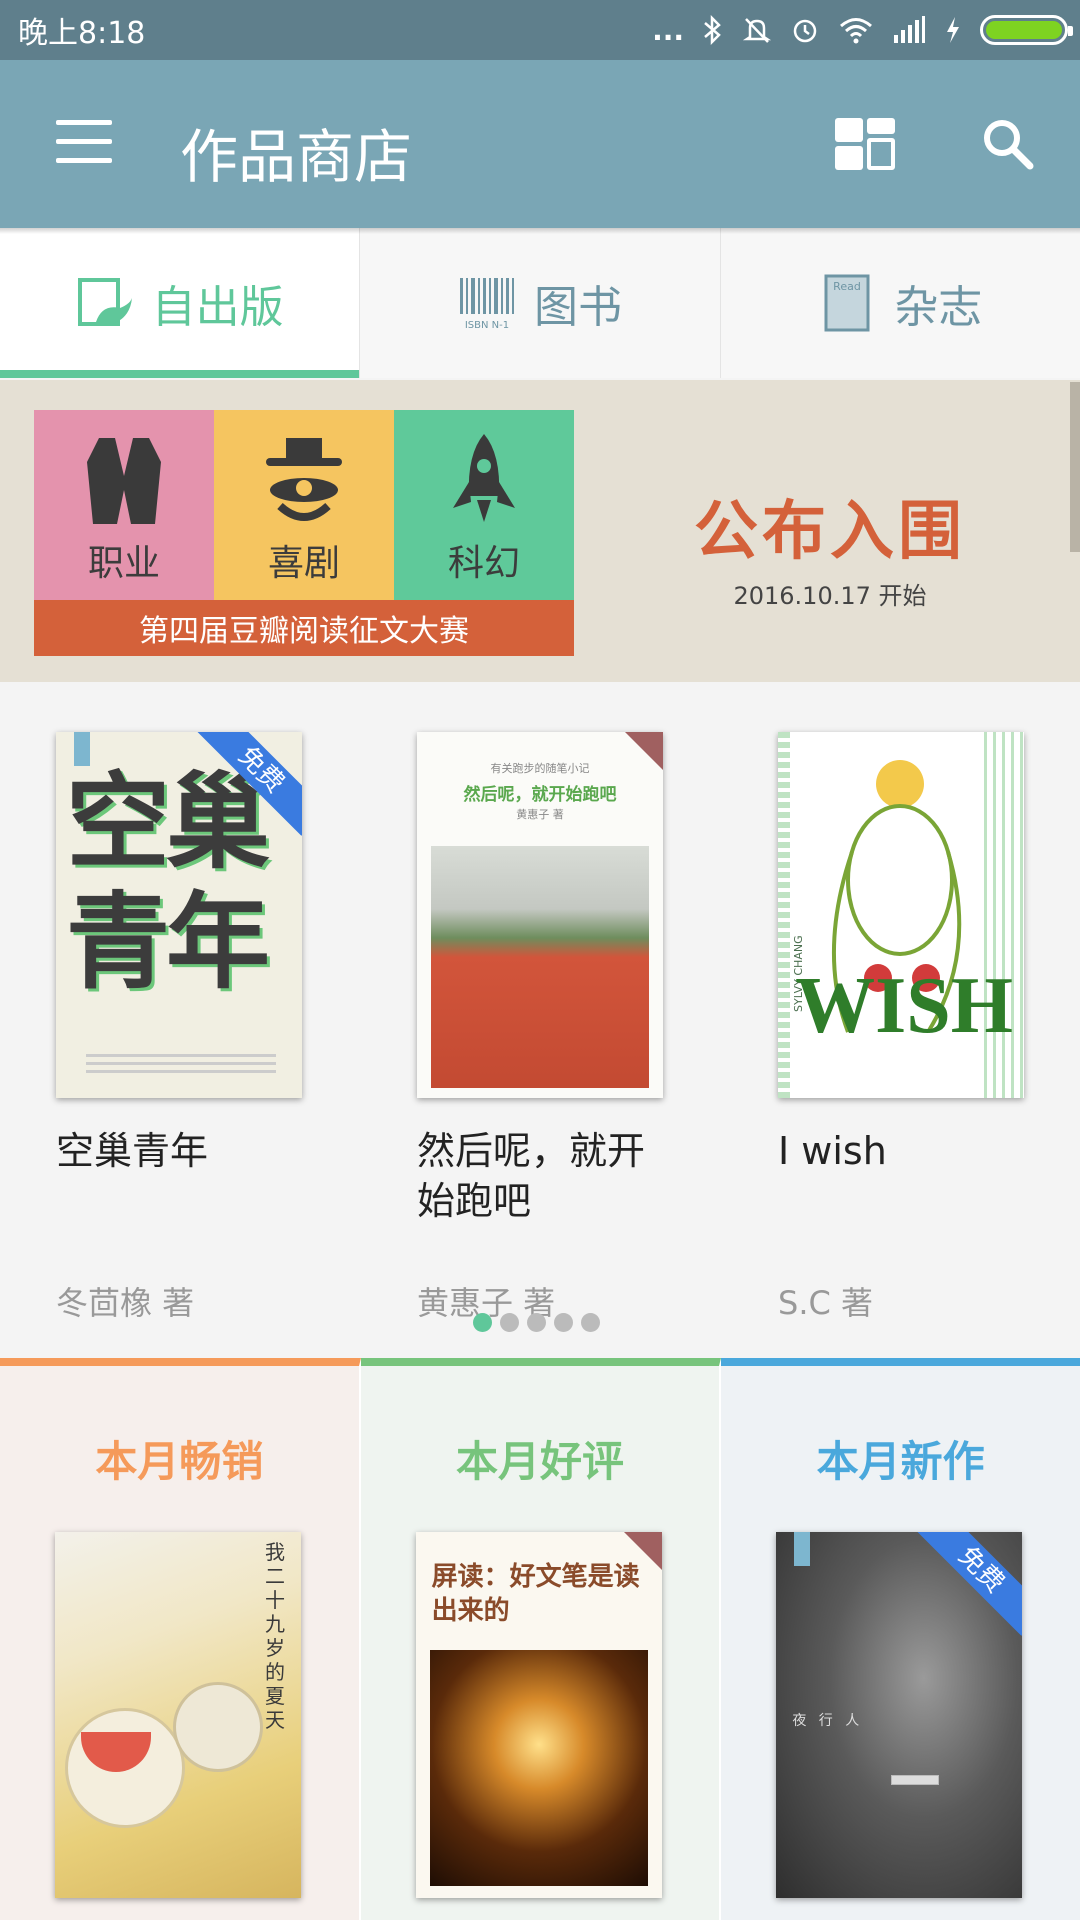  I want to click on cover-title: 屏读：好文笔是读出来的, so click(535, 1594).